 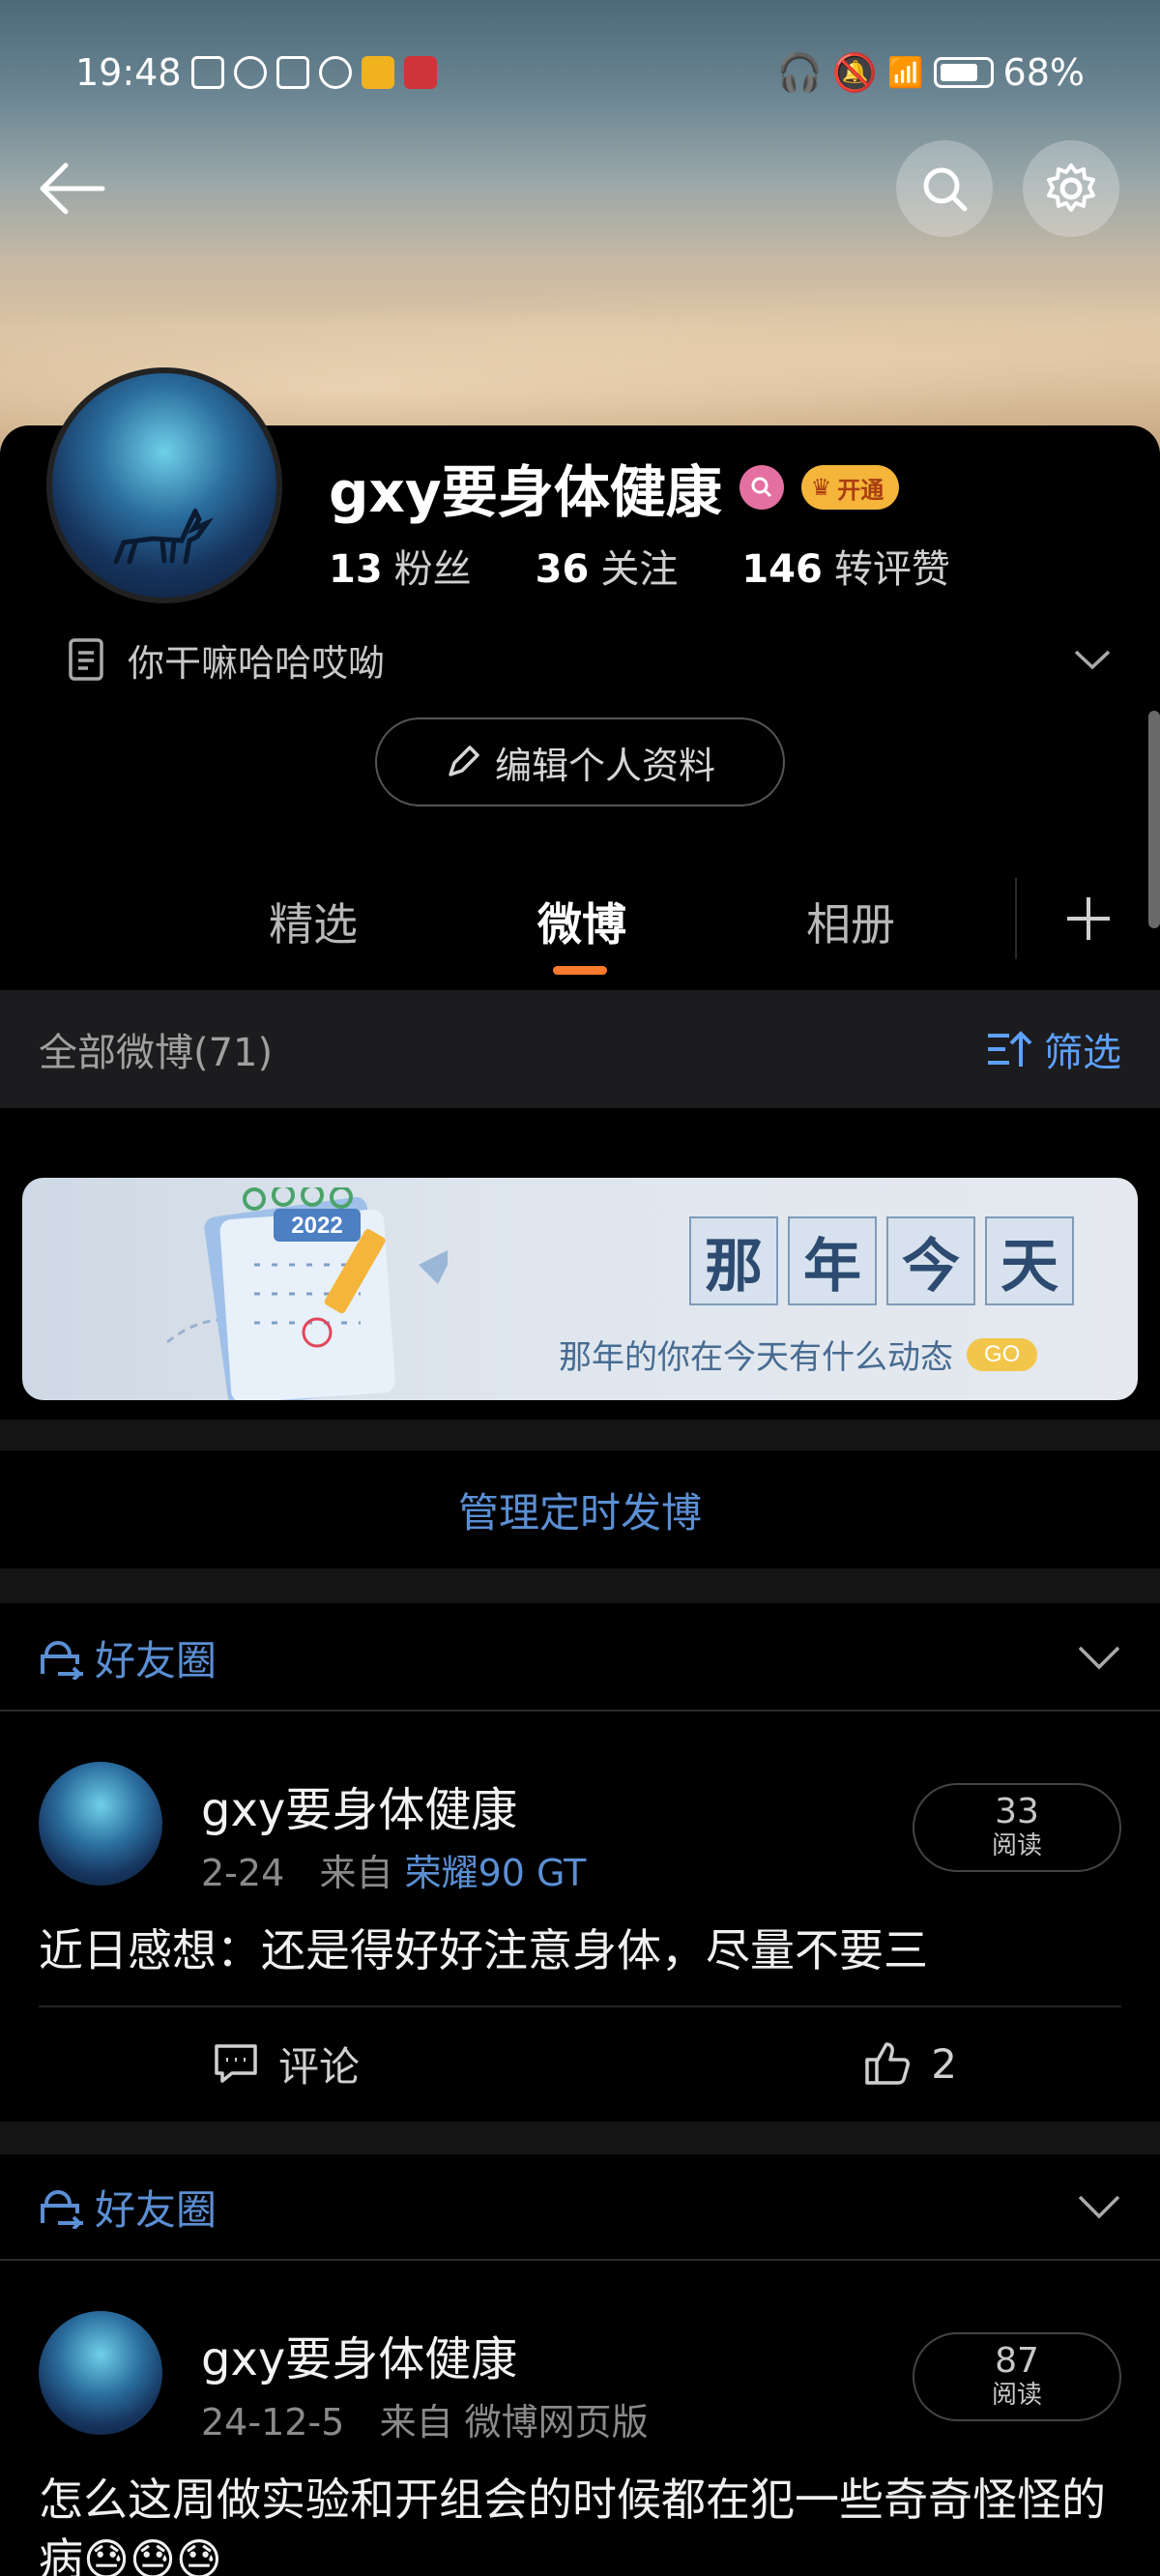 What do you see at coordinates (734, 1260) in the screenshot?
I see `banner-char: 那` at bounding box center [734, 1260].